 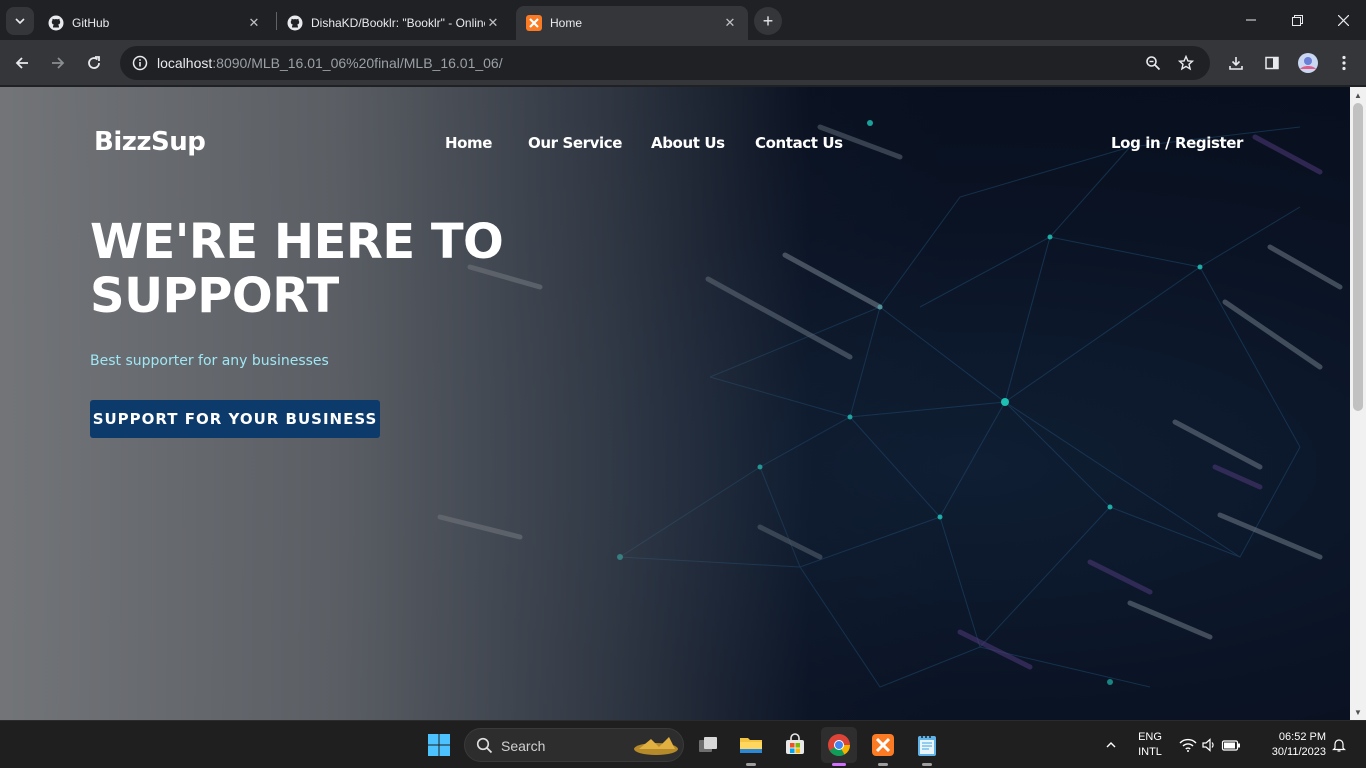 I want to click on notepad-button, so click(x=927, y=746).